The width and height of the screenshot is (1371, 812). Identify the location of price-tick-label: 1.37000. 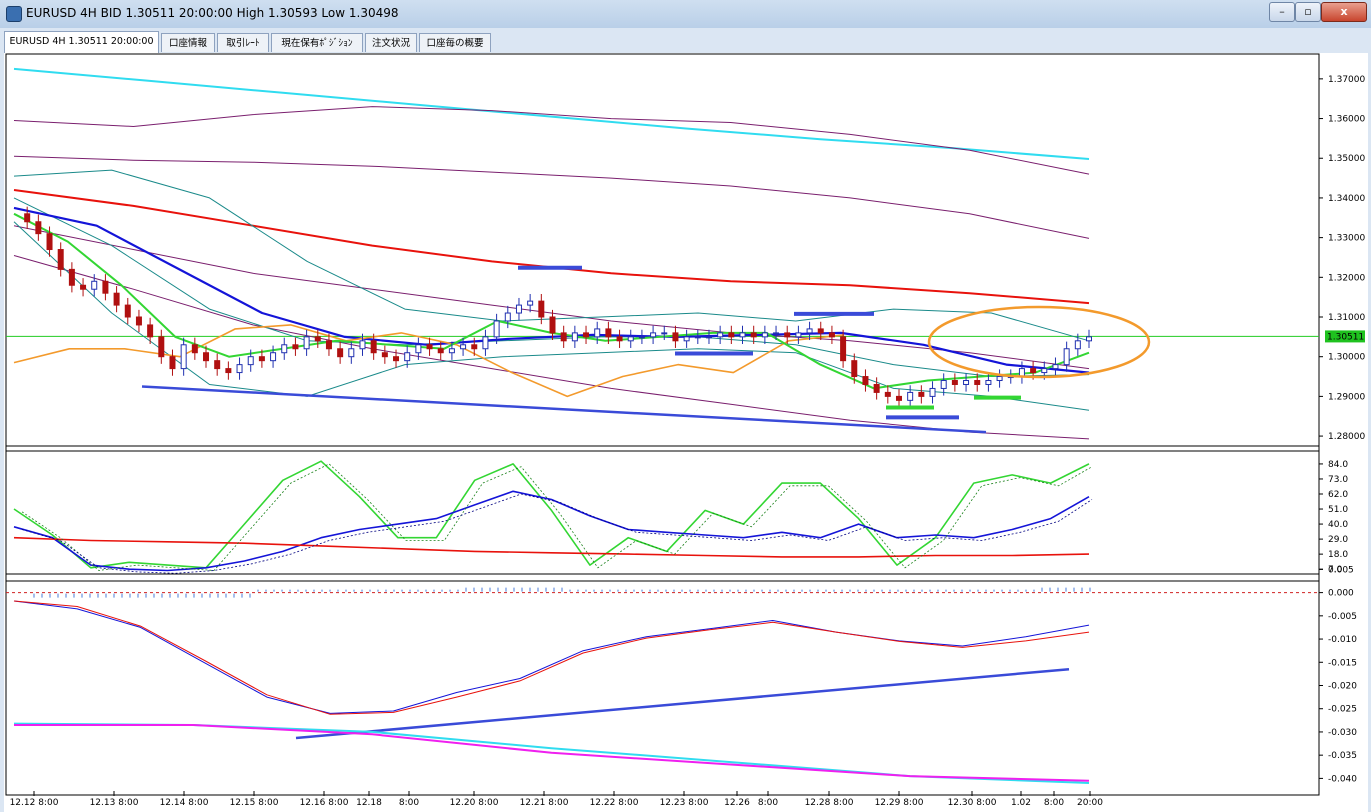
(1346, 80).